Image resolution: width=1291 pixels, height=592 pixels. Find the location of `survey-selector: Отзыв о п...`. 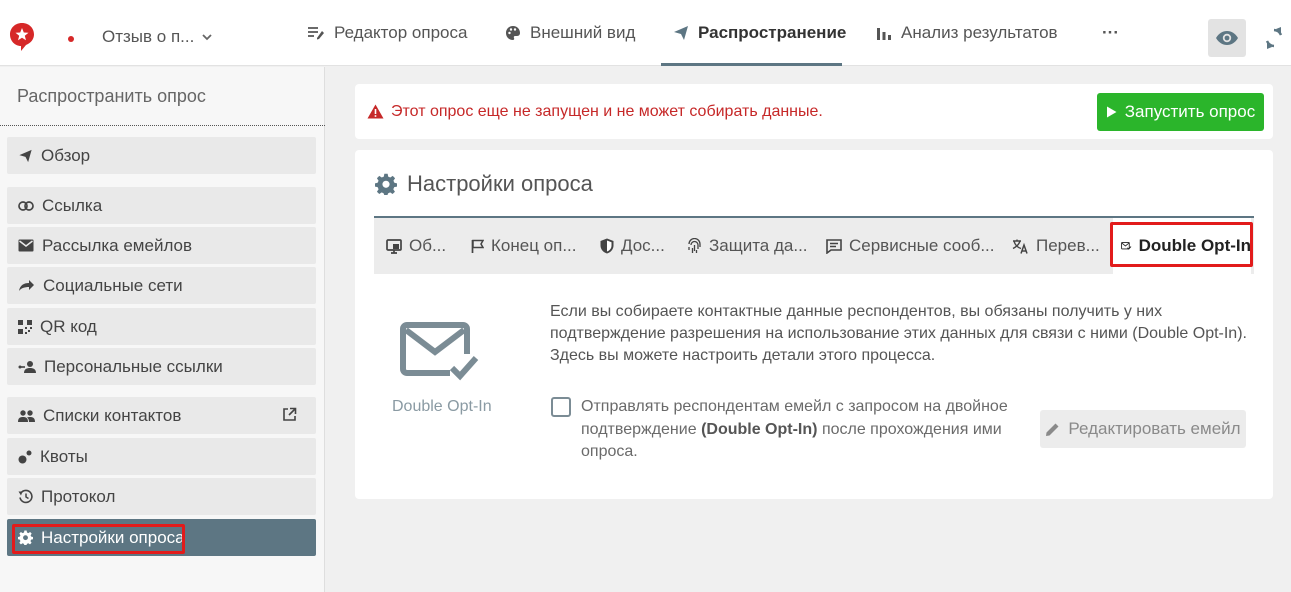

survey-selector: Отзыв о п... is located at coordinates (148, 37).